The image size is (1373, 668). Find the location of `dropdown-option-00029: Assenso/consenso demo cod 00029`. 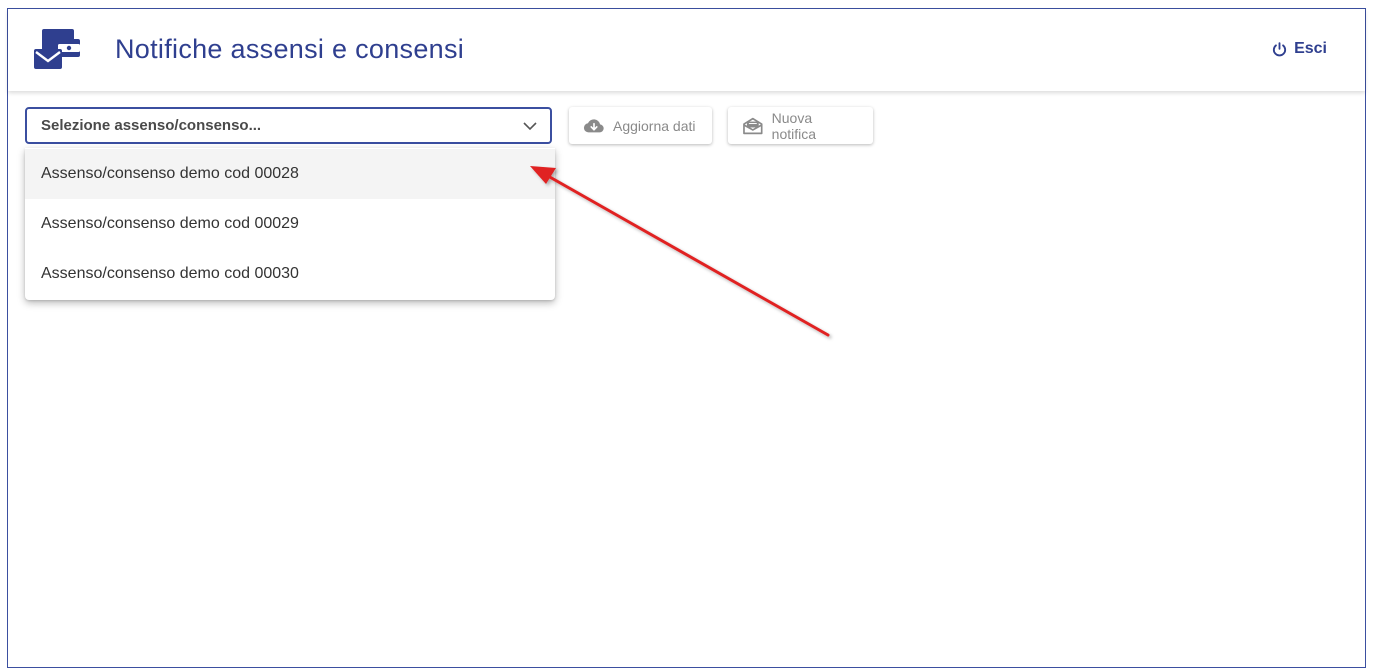

dropdown-option-00029: Assenso/consenso demo cod 00029 is located at coordinates (290, 224).